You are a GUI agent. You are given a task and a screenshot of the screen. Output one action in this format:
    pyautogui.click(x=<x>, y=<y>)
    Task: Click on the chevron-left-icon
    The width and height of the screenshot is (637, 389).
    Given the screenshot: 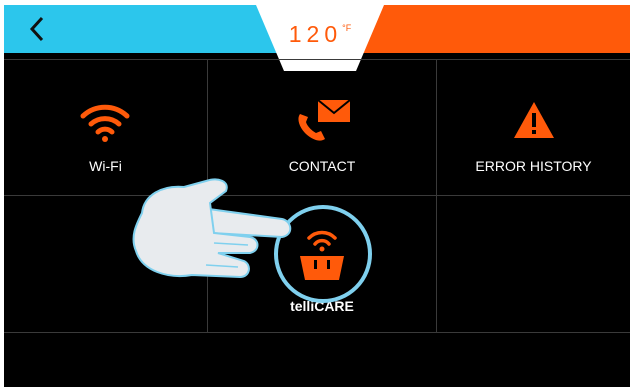 What is the action you would take?
    pyautogui.click(x=36, y=29)
    